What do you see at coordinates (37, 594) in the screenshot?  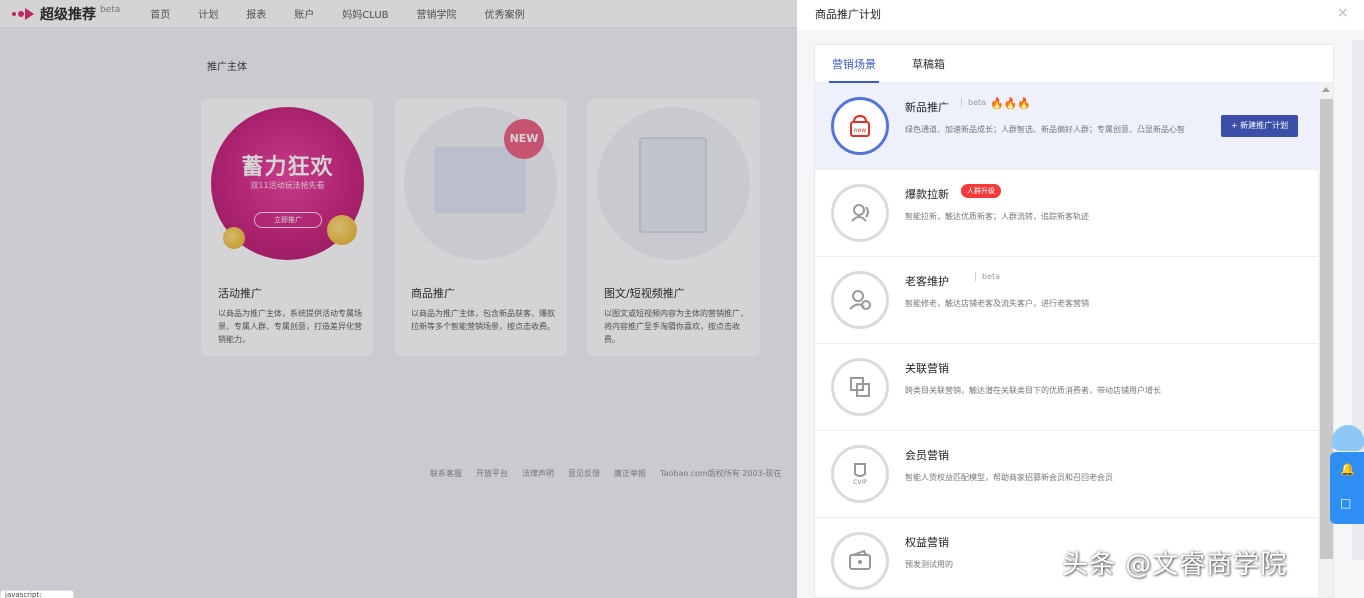 I see `status-bar-url: javascript:` at bounding box center [37, 594].